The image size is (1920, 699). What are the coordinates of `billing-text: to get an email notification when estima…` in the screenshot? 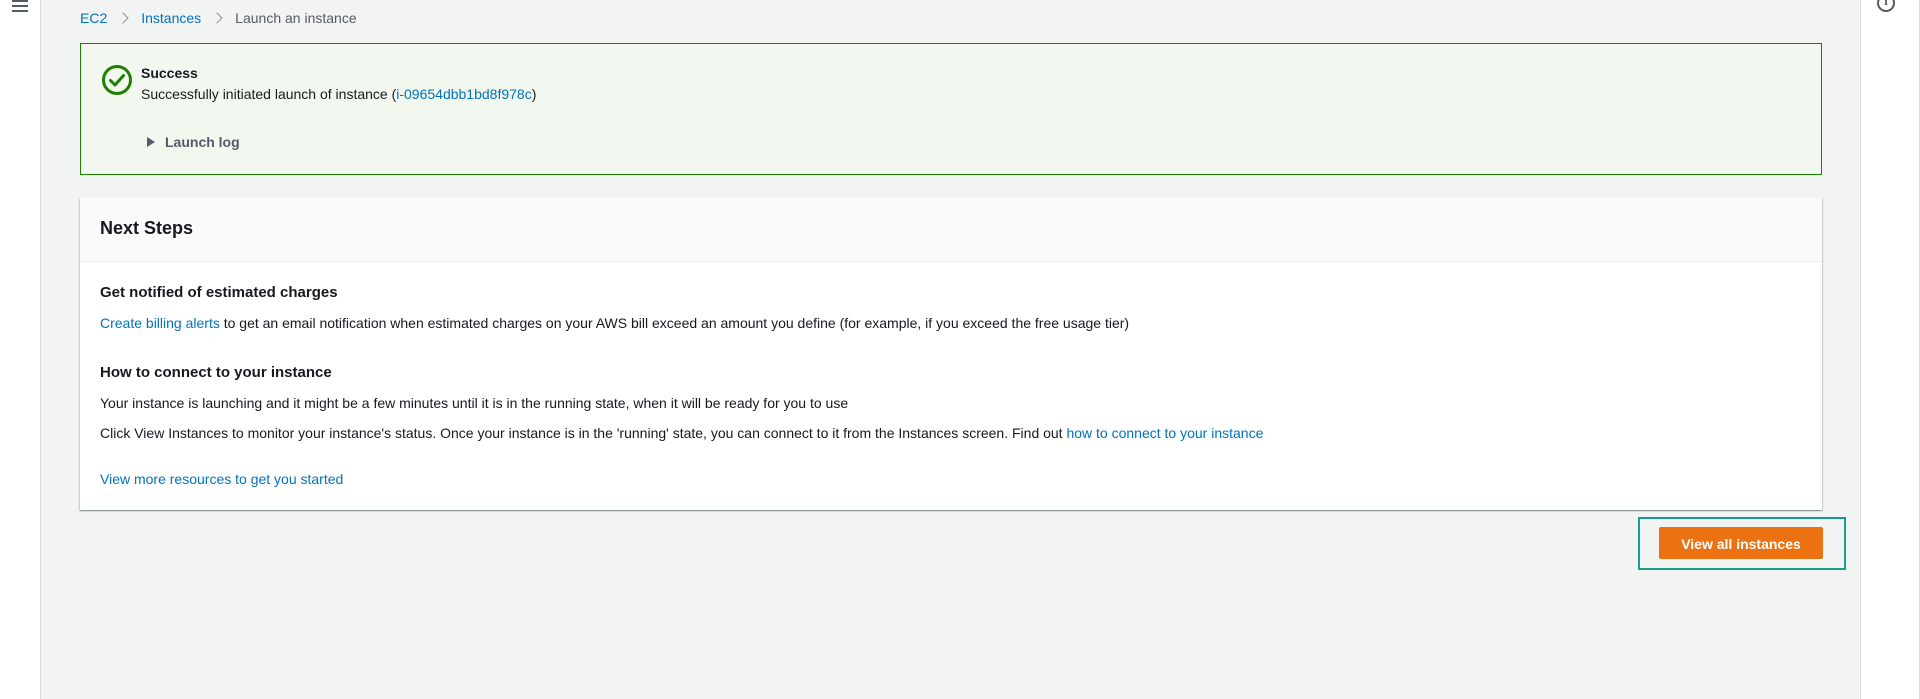 It's located at (674, 323).